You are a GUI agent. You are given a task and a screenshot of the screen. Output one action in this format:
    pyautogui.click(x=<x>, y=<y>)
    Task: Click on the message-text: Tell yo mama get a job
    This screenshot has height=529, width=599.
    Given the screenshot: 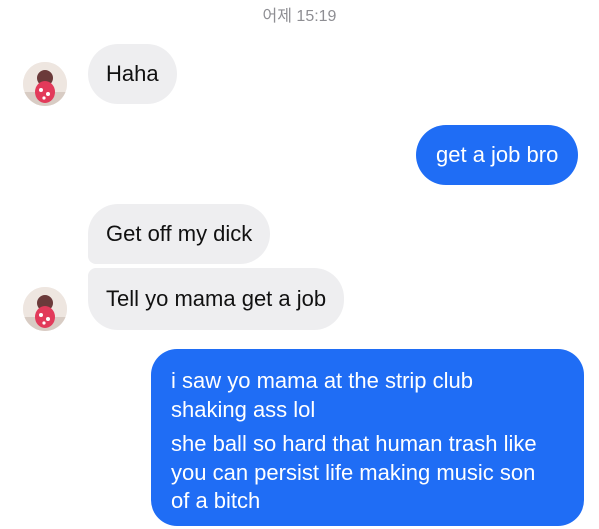 What is the action you would take?
    pyautogui.click(x=216, y=298)
    